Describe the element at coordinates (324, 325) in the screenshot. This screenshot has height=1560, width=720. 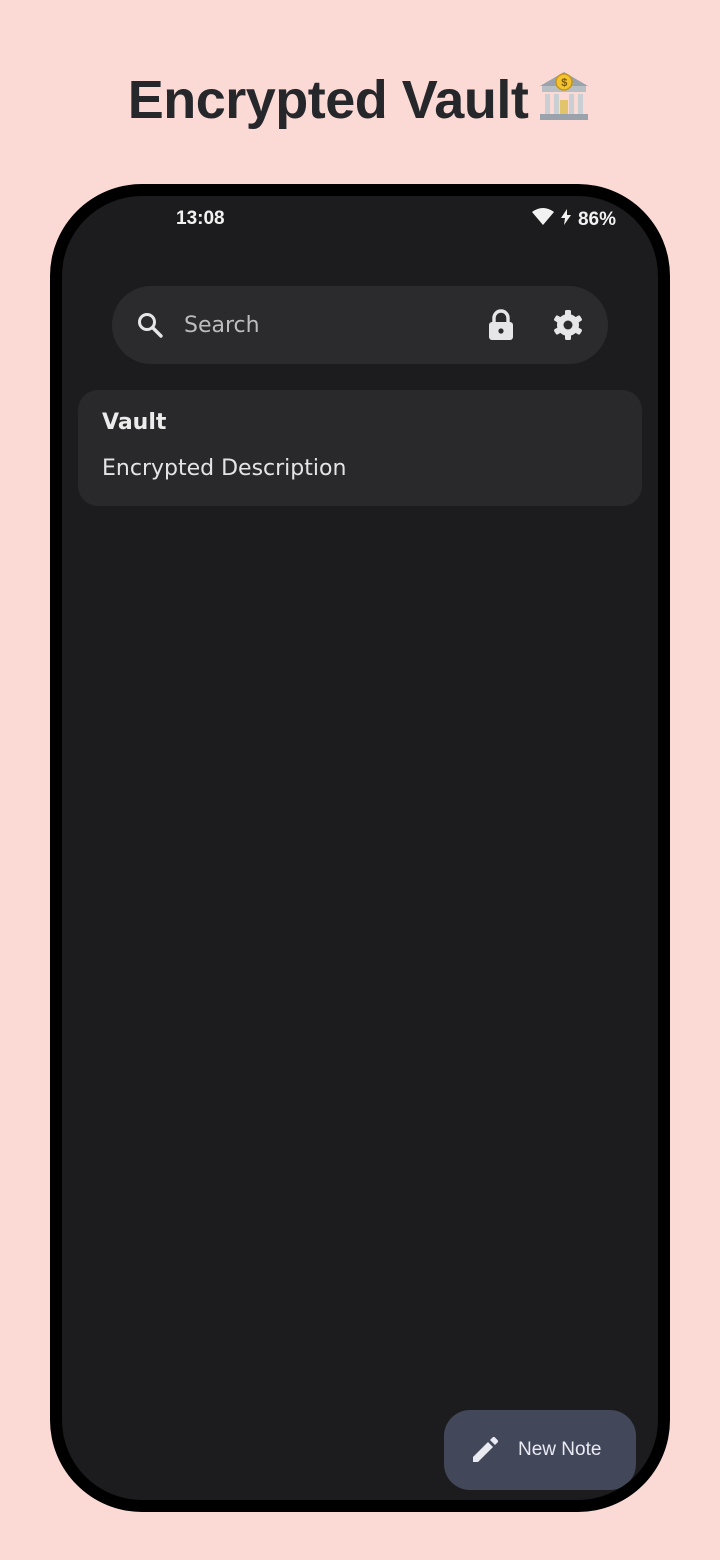
I see `search-input` at that location.